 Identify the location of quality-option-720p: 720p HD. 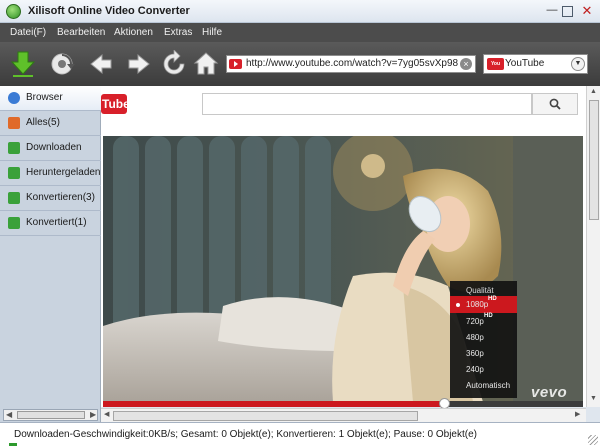
(483, 321).